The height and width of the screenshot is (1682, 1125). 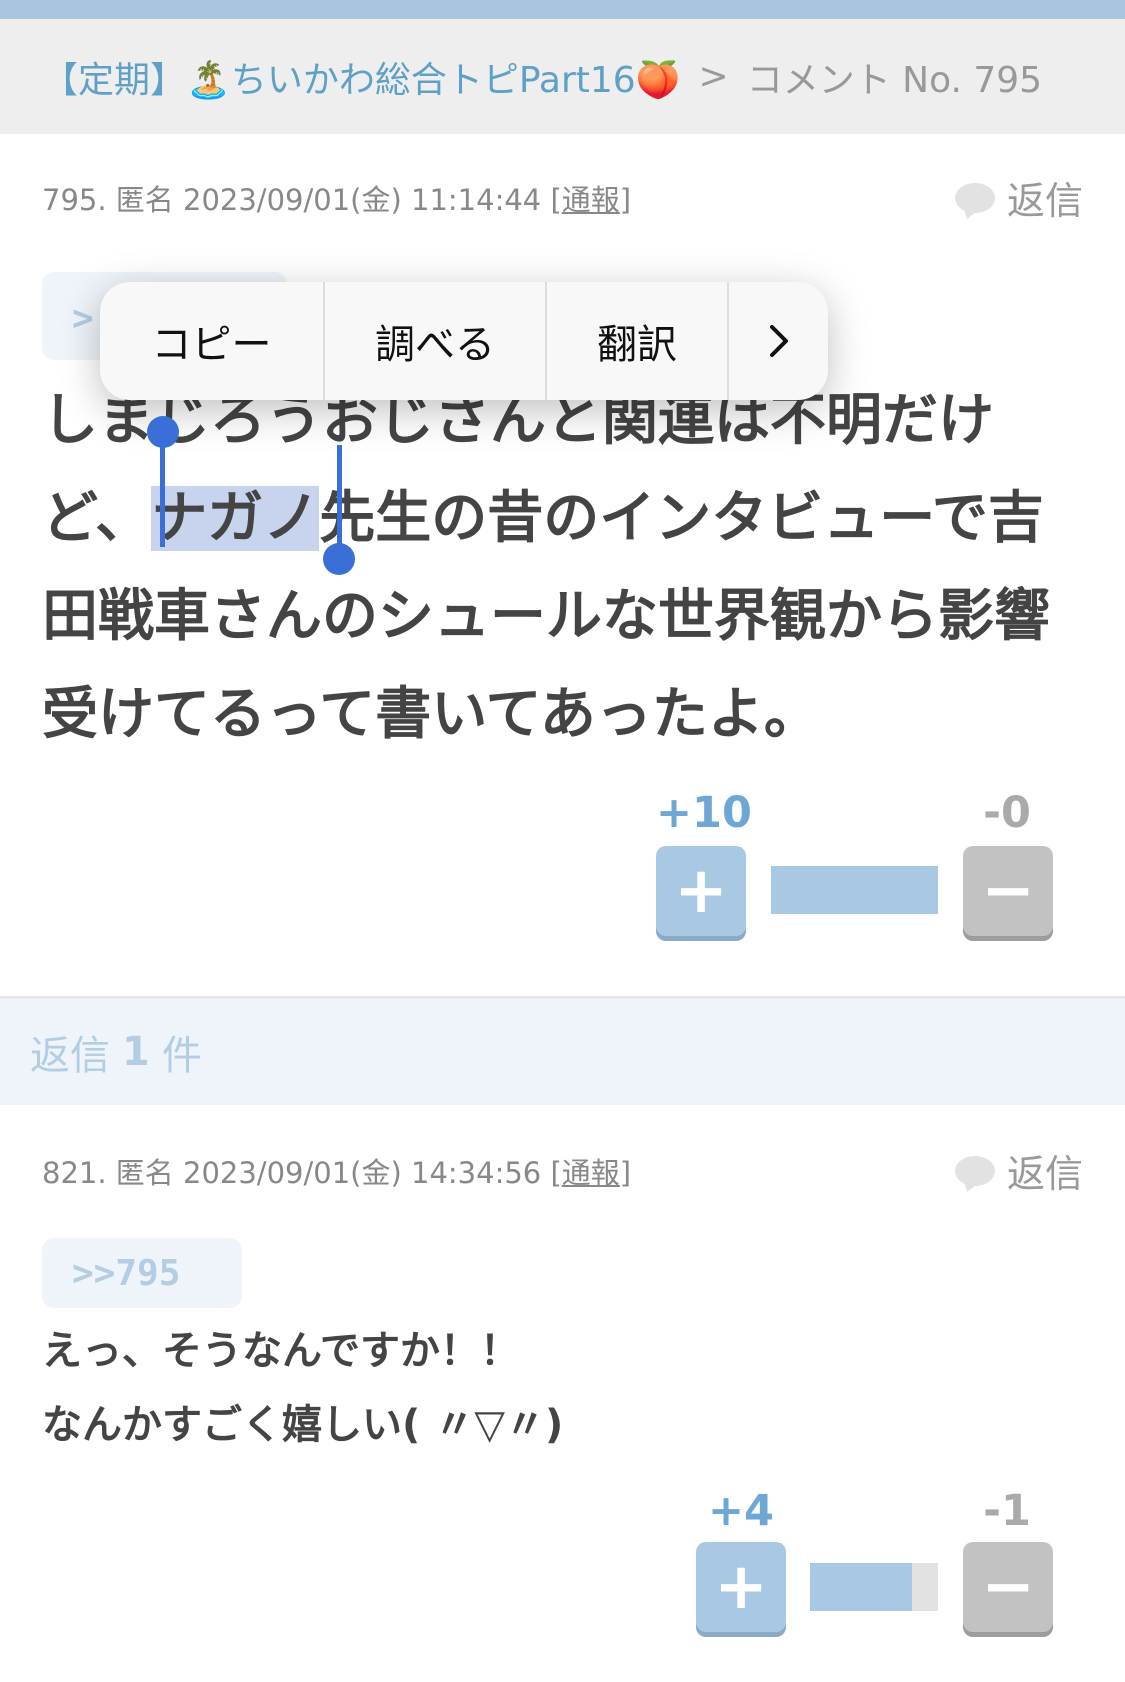 What do you see at coordinates (97, 518) in the screenshot?
I see `body-text-before: ど、` at bounding box center [97, 518].